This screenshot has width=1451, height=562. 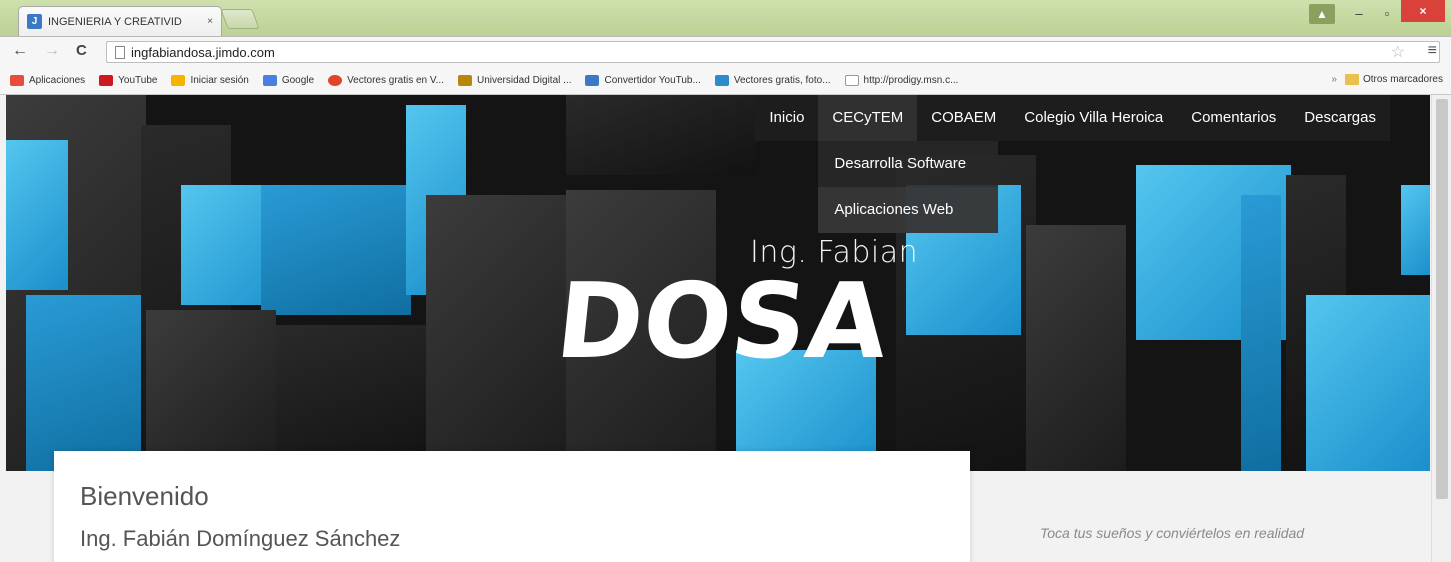 What do you see at coordinates (57, 80) in the screenshot?
I see `bookmark-label: Aplicaciones` at bounding box center [57, 80].